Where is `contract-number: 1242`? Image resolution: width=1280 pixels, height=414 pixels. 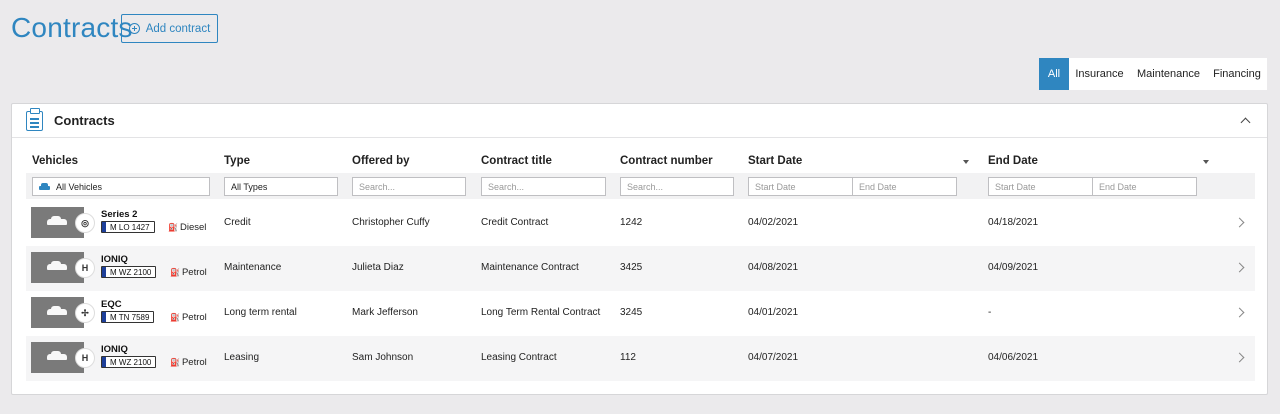
contract-number: 1242 is located at coordinates (631, 222).